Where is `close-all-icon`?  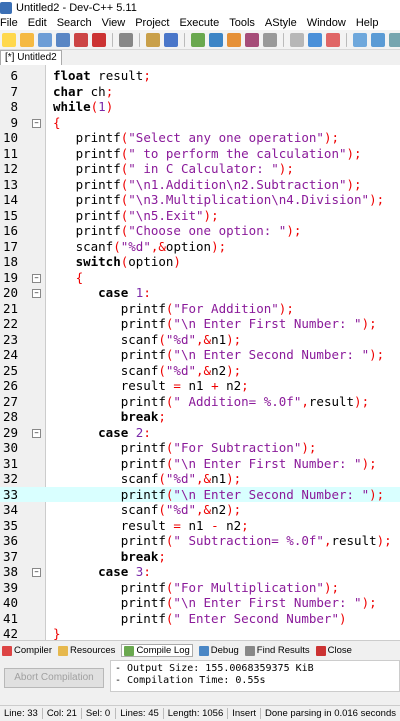 close-all-icon is located at coordinates (99, 39).